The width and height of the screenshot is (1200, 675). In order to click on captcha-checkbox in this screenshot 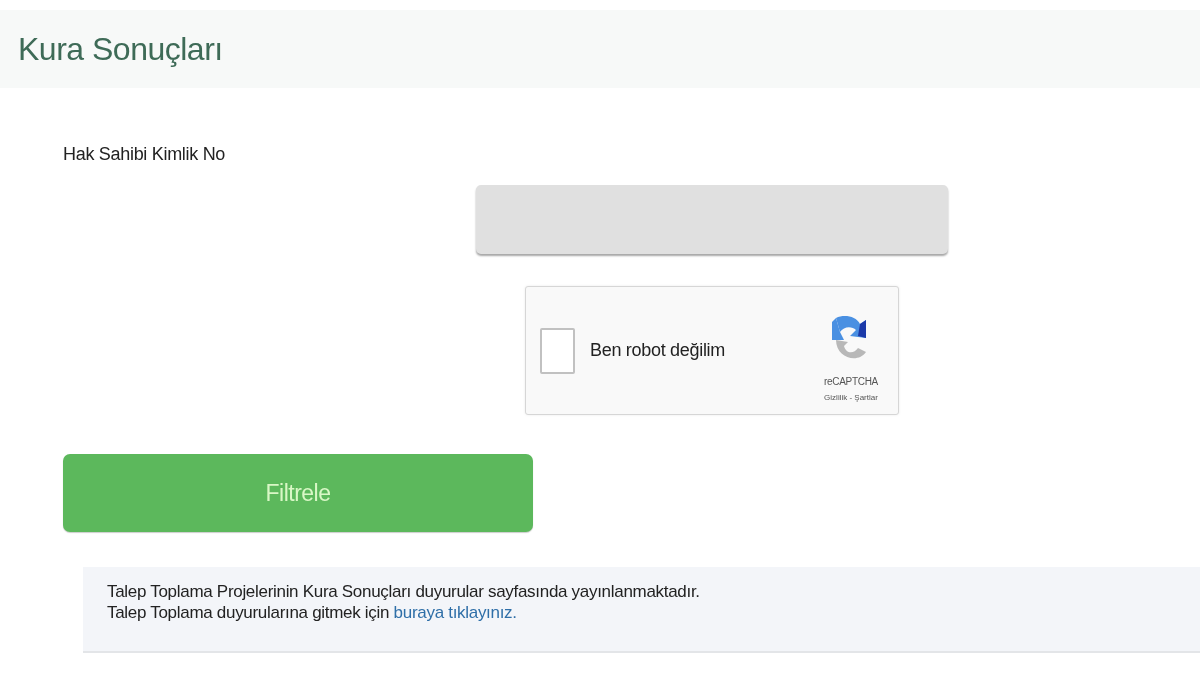, I will do `click(557, 350)`.